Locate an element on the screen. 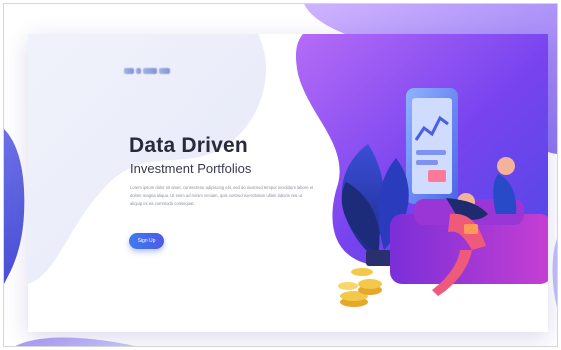  bottom-blob is located at coordinates (75, 341).